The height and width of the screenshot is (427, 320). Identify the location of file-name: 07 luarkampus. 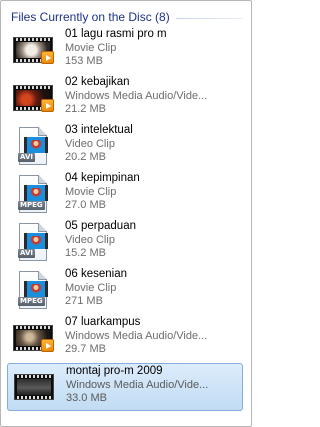
(103, 322).